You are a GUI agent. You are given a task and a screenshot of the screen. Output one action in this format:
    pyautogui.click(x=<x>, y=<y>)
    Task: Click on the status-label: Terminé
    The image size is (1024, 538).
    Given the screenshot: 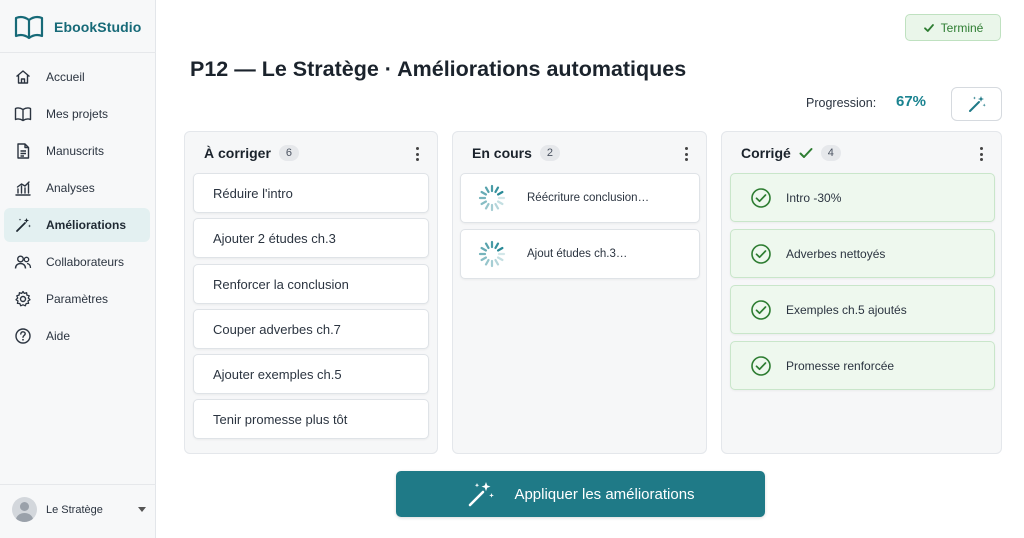 What is the action you would take?
    pyautogui.click(x=962, y=27)
    